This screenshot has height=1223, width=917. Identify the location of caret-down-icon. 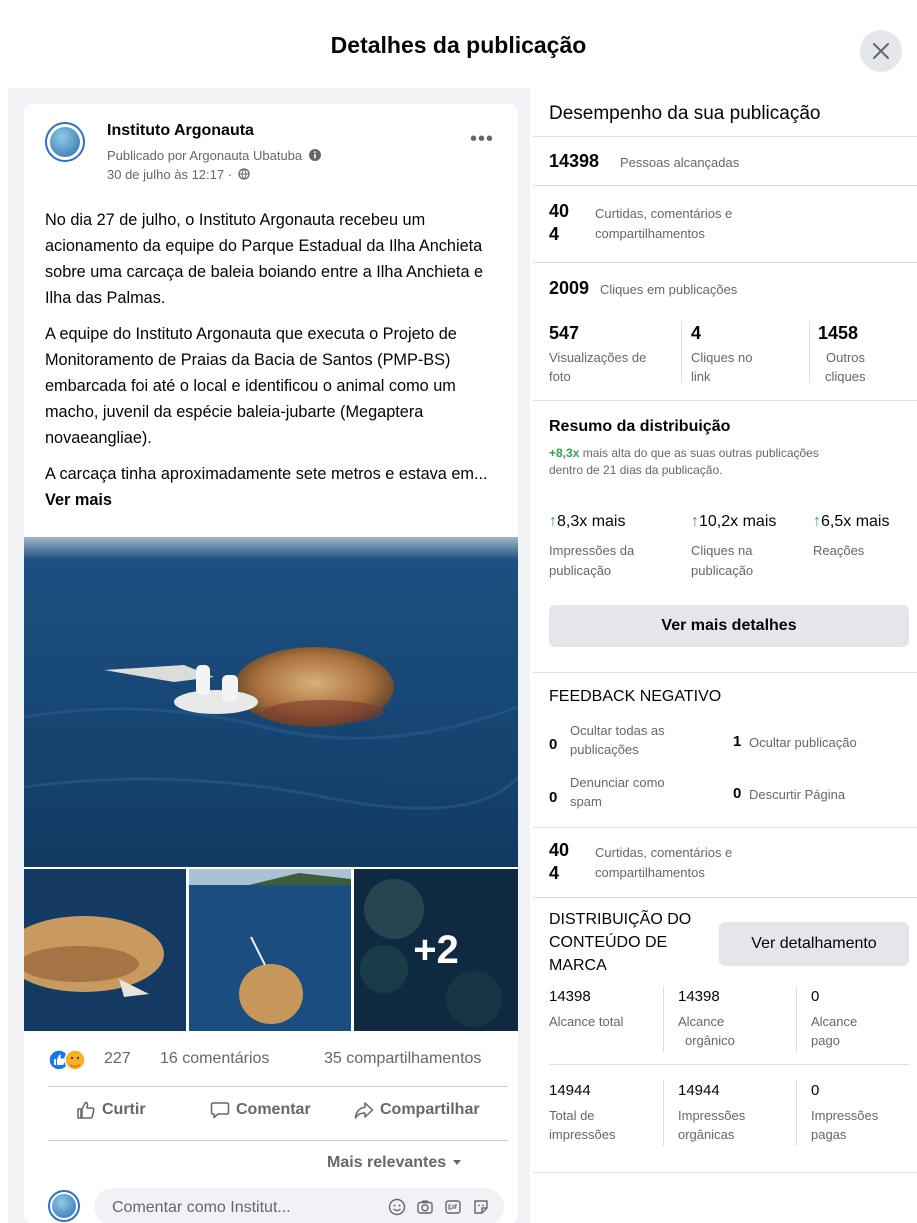
(457, 1162).